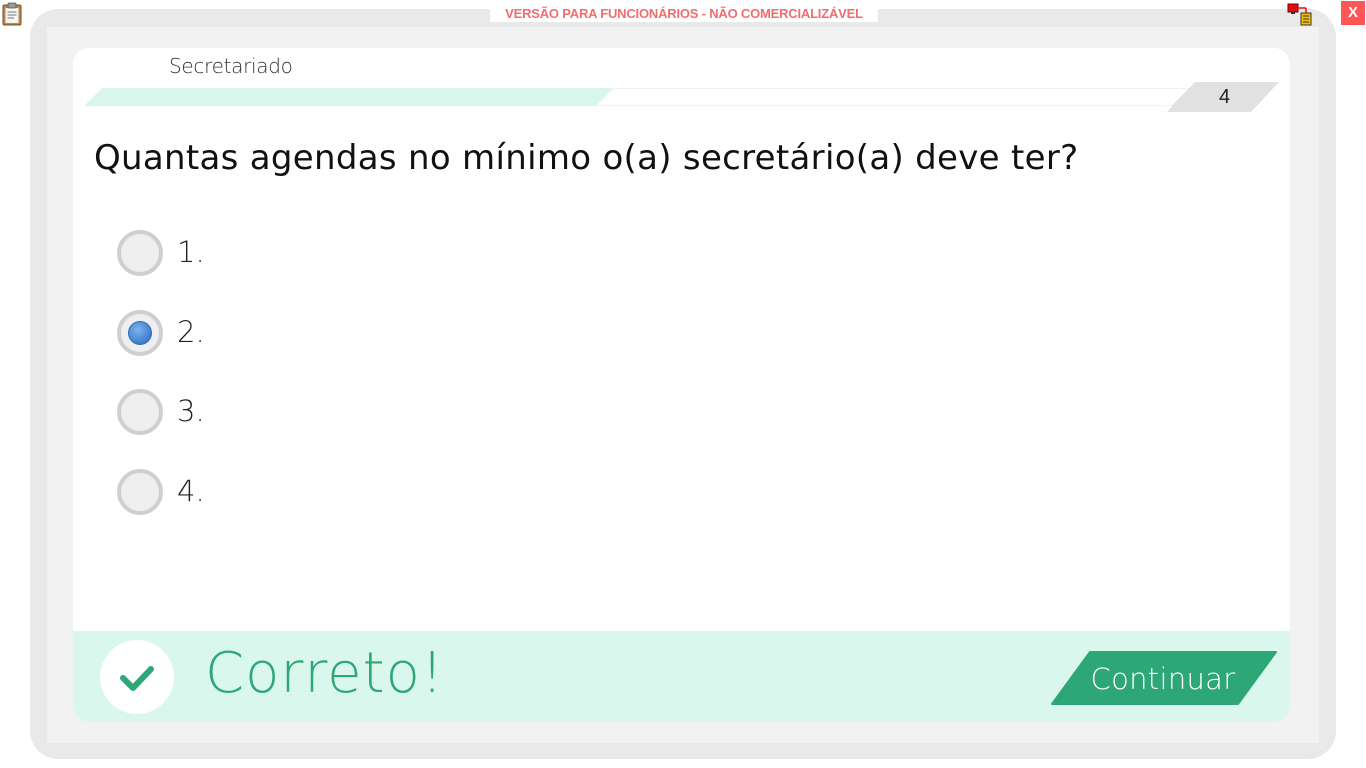 Image resolution: width=1366 pixels, height=768 pixels. Describe the element at coordinates (681, 676) in the screenshot. I see `feedback-bar: Correto! Continuar` at that location.